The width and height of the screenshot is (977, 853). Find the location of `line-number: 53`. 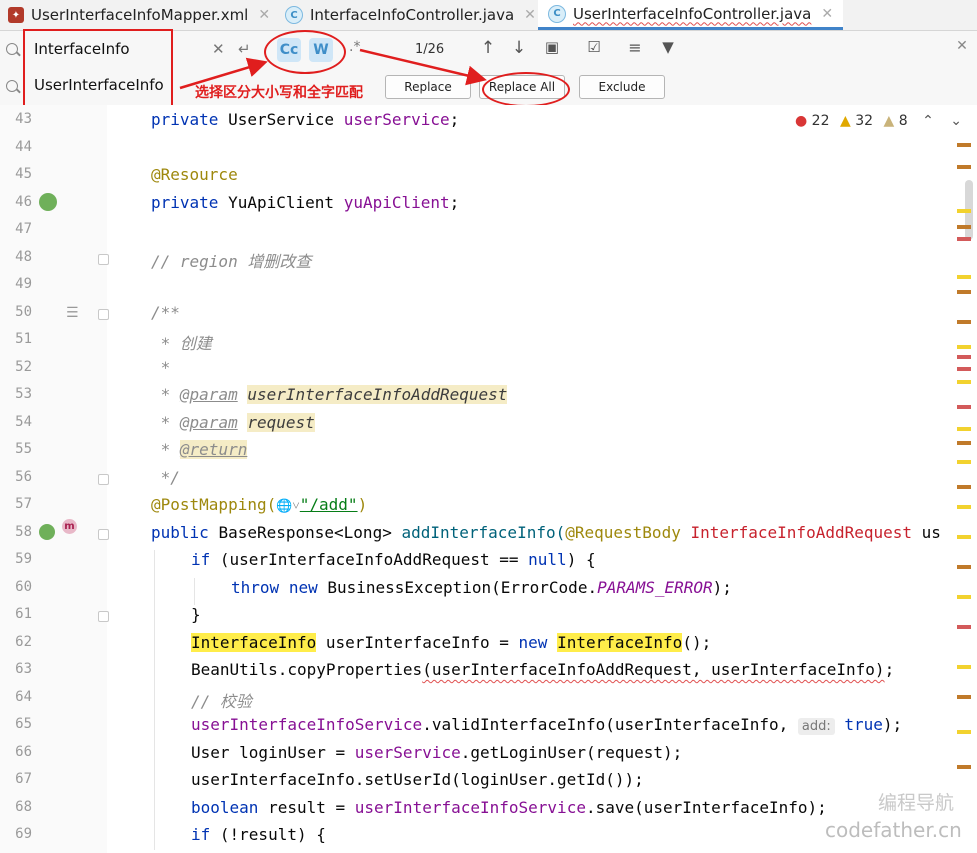

line-number: 53 is located at coordinates (23, 394).